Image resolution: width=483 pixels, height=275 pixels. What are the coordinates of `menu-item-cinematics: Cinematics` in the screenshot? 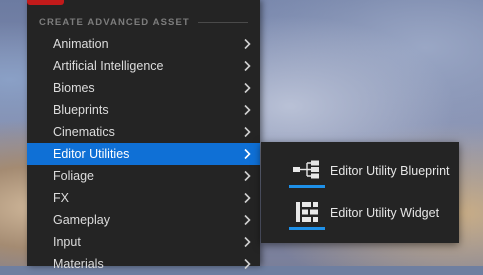 It's located at (143, 132).